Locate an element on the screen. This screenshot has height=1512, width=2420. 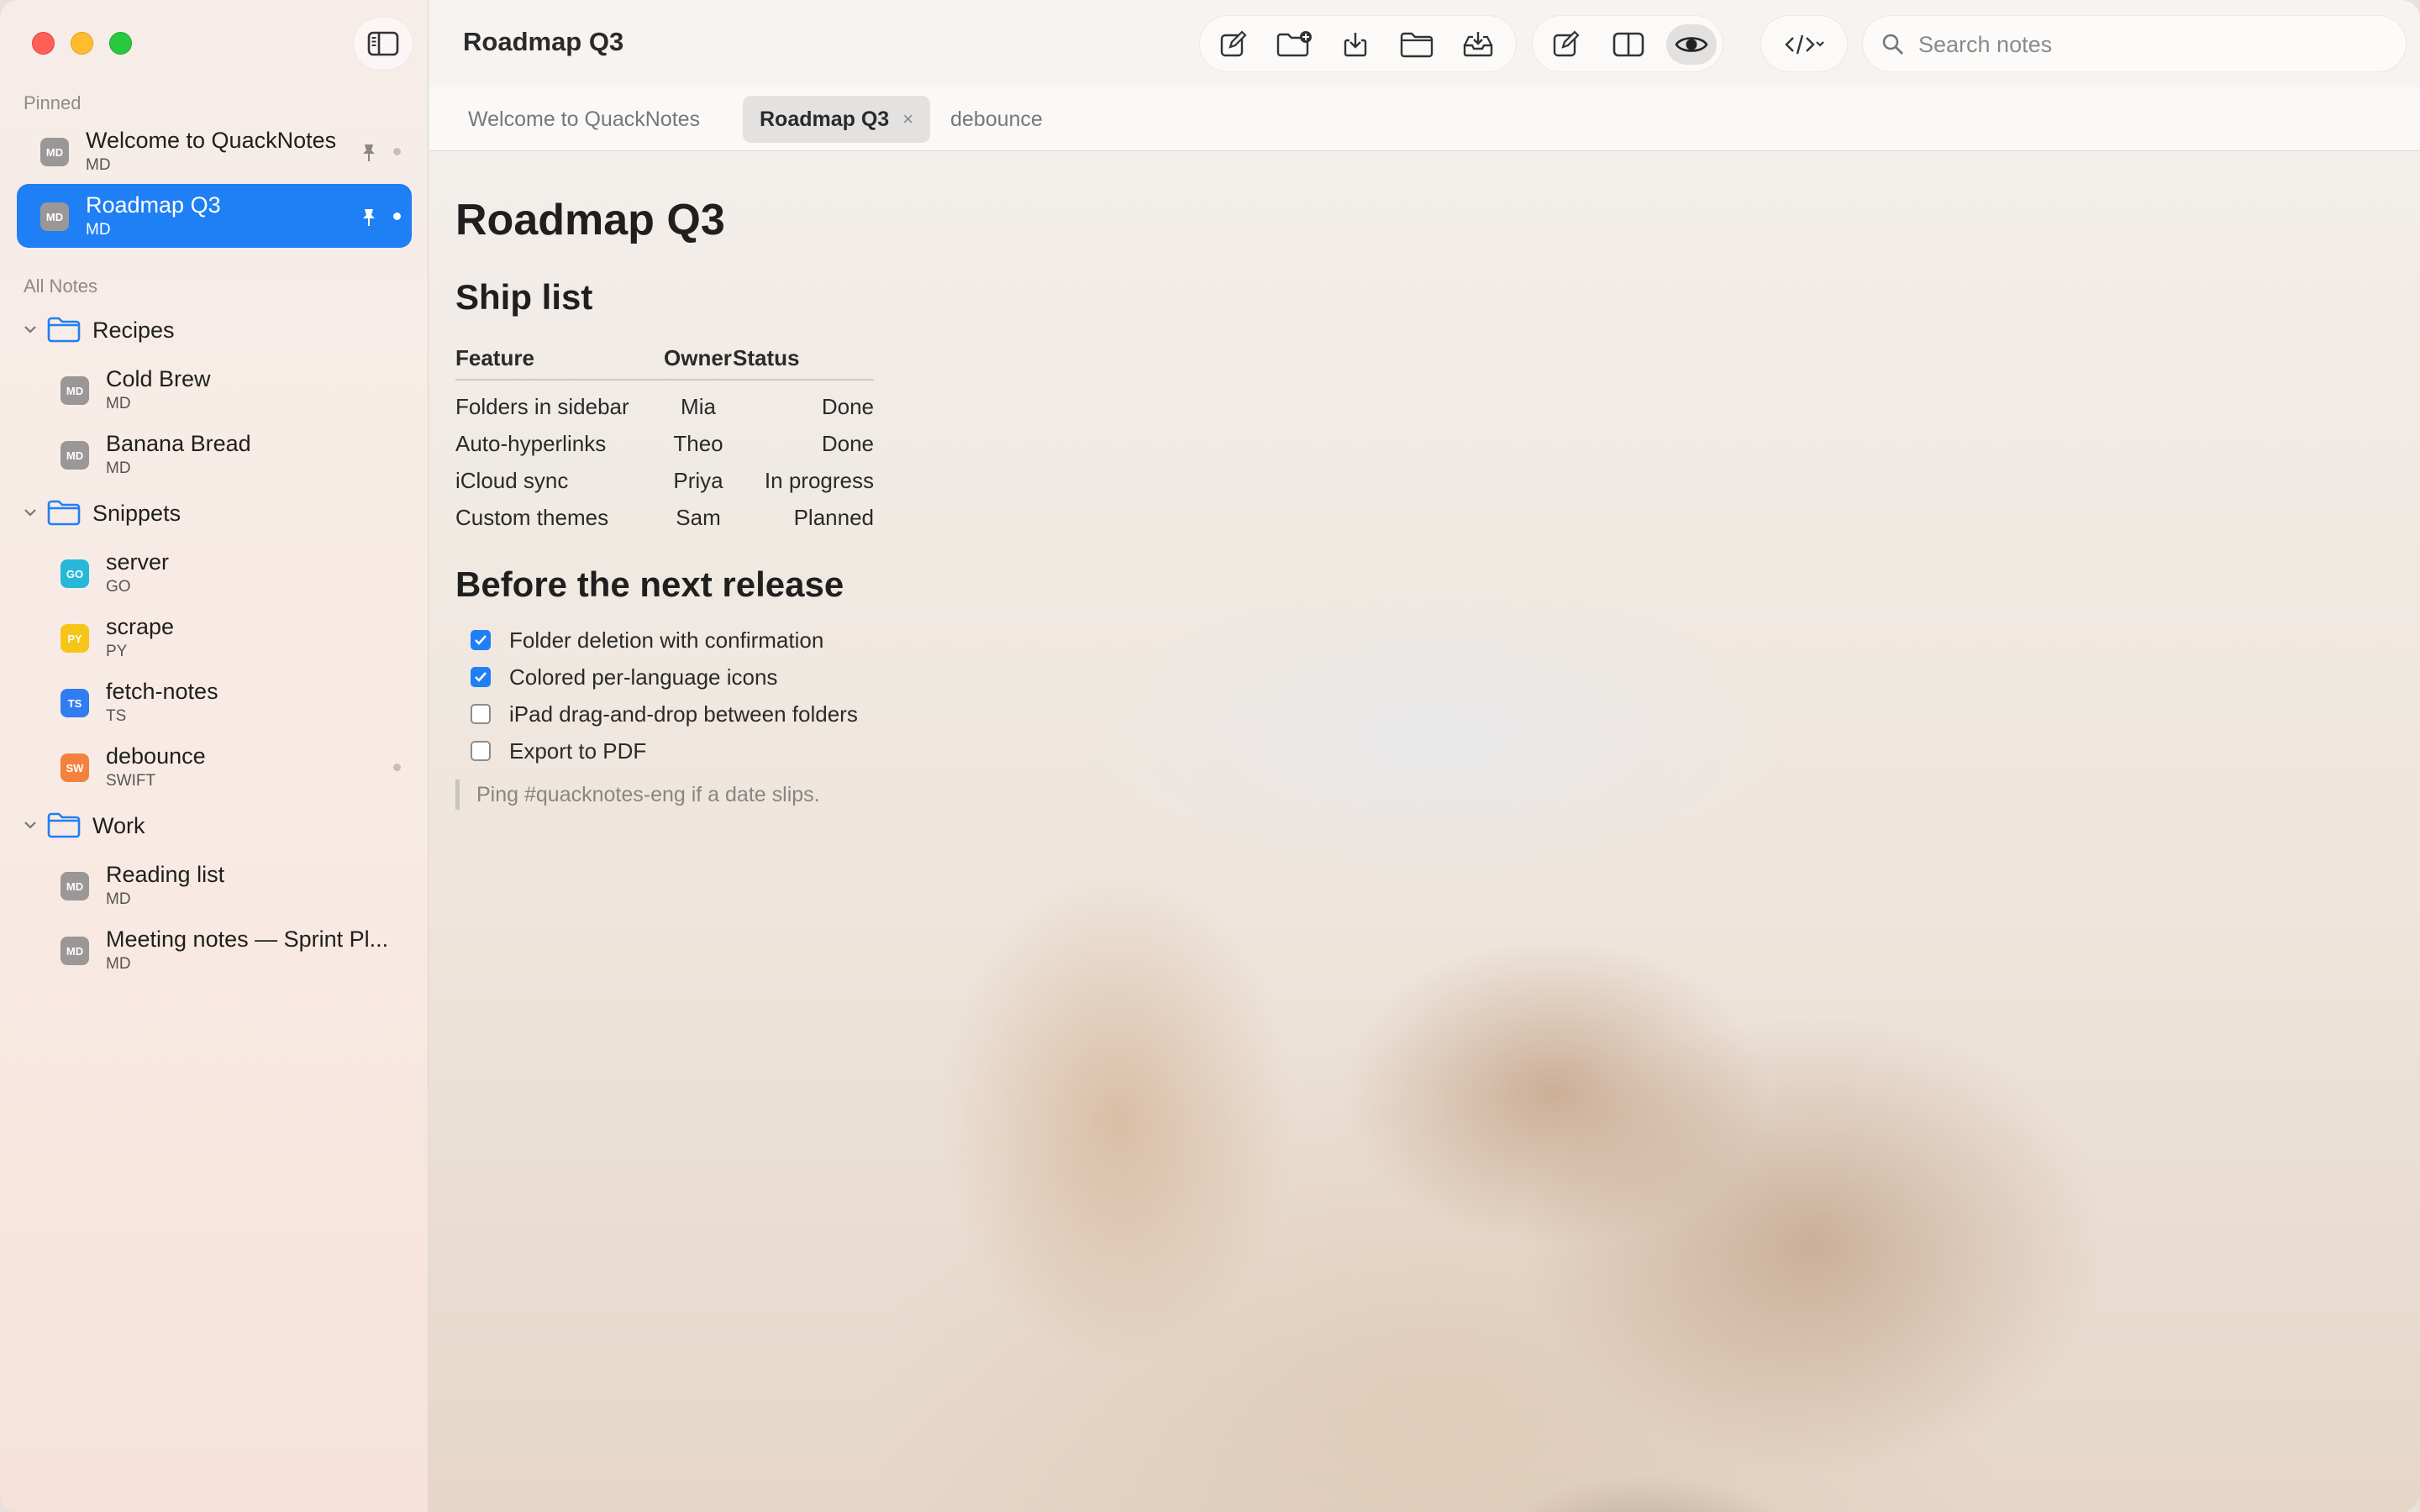
minimize-window-button is located at coordinates (82, 43).